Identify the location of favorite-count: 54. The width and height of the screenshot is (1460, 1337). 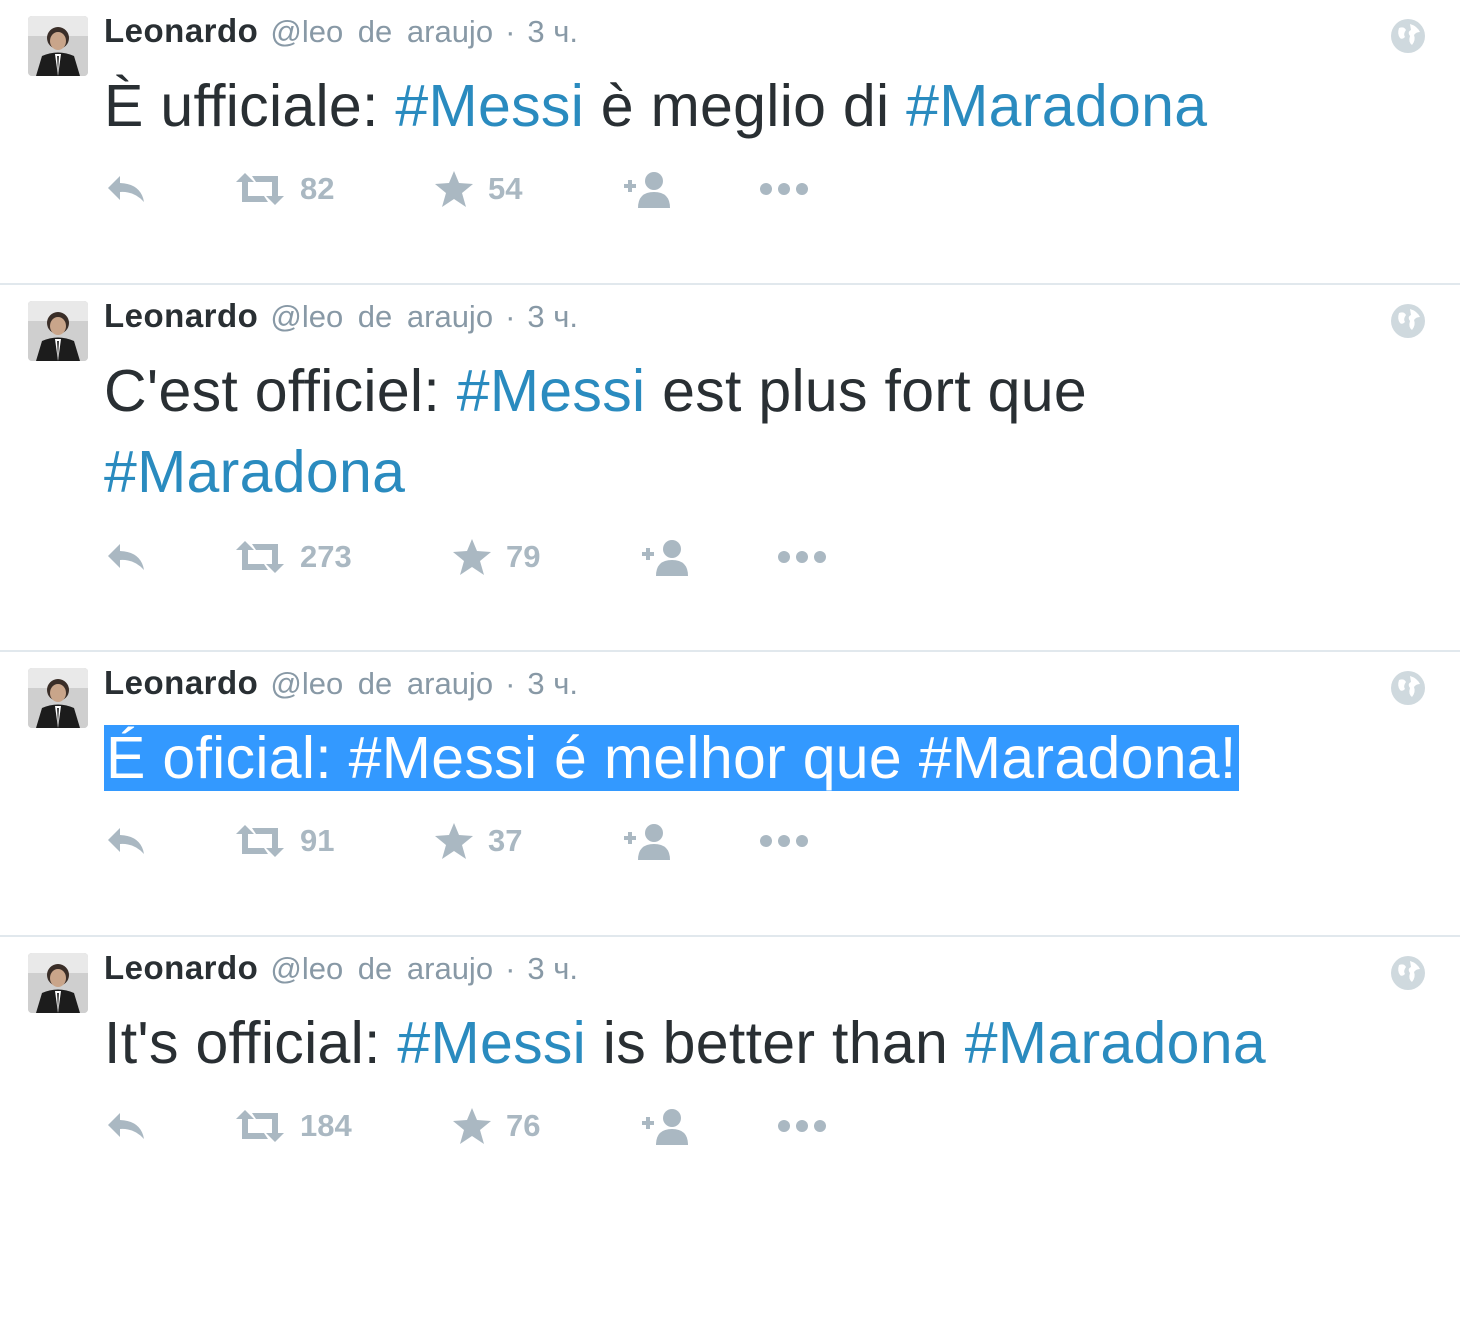
(505, 188).